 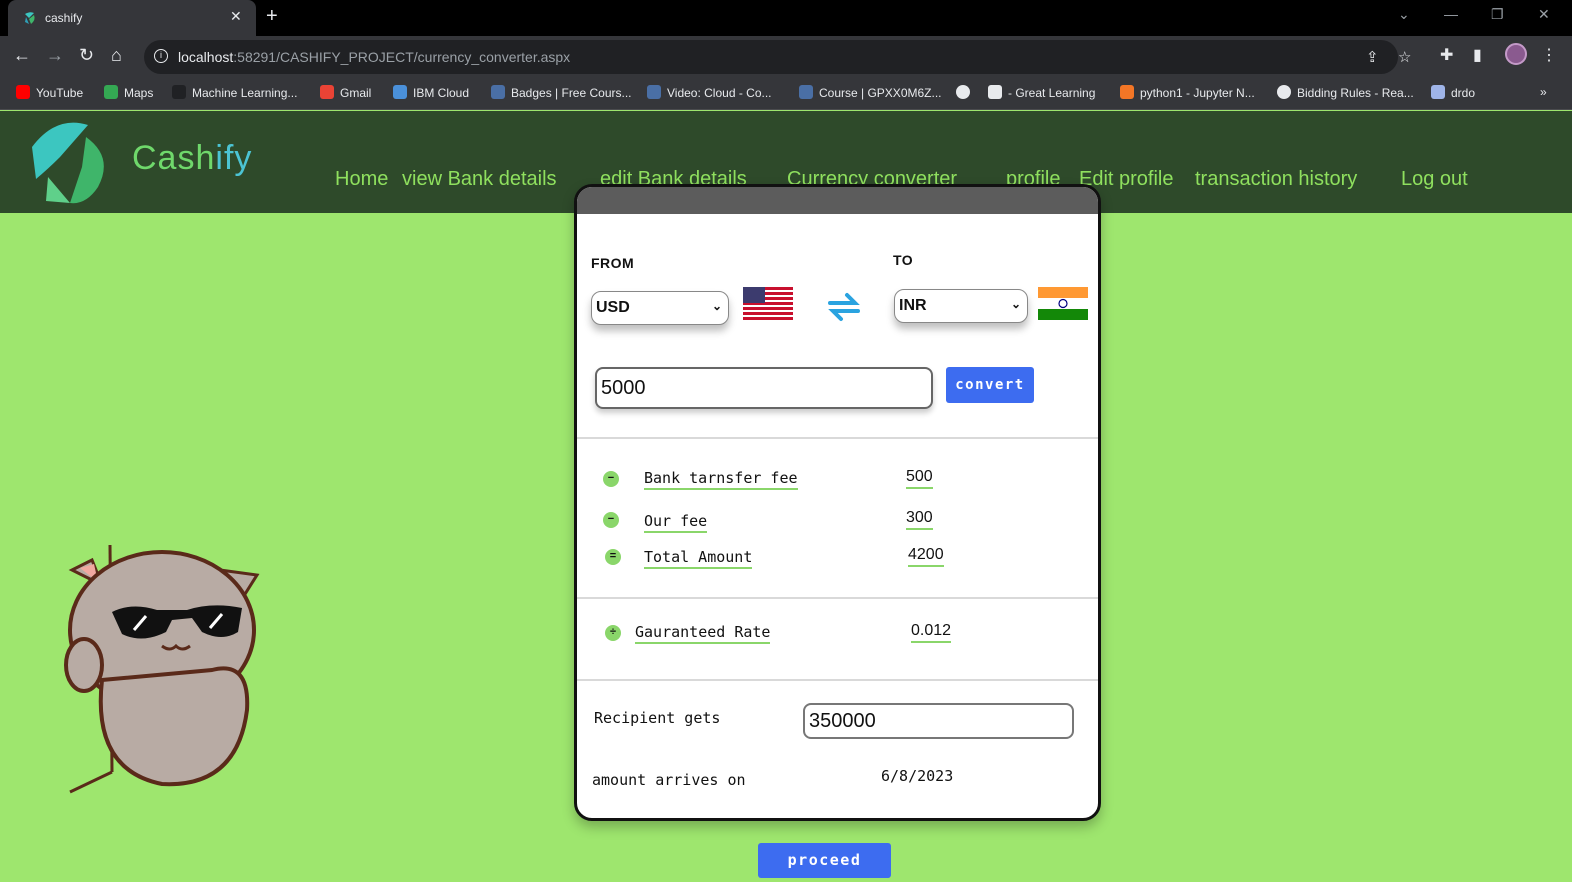 I want to click on amount-input: 5000, so click(x=764, y=388).